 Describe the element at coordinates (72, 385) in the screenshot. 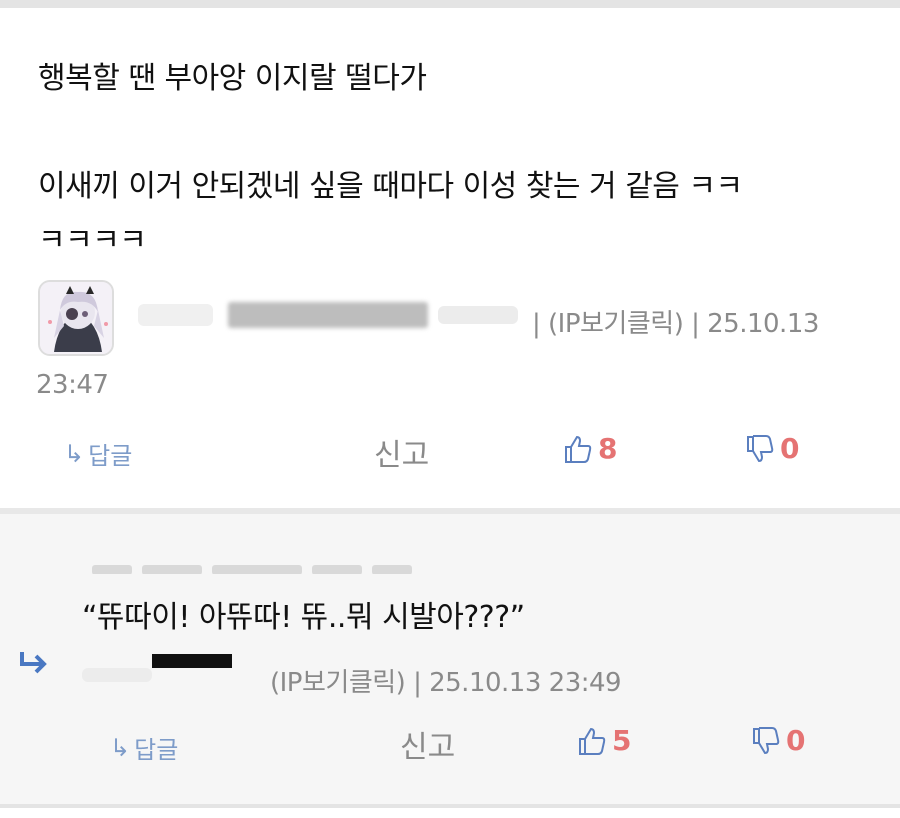

I see `comment-time: 23:47` at that location.